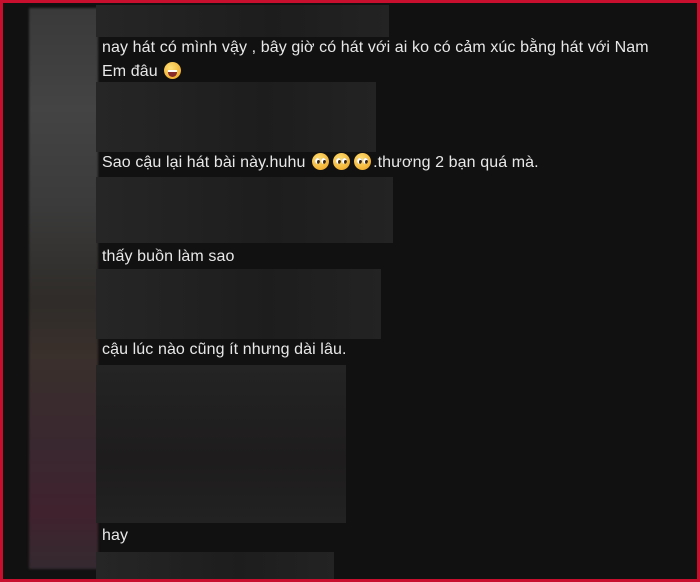  I want to click on grinning-face-icon, so click(173, 70).